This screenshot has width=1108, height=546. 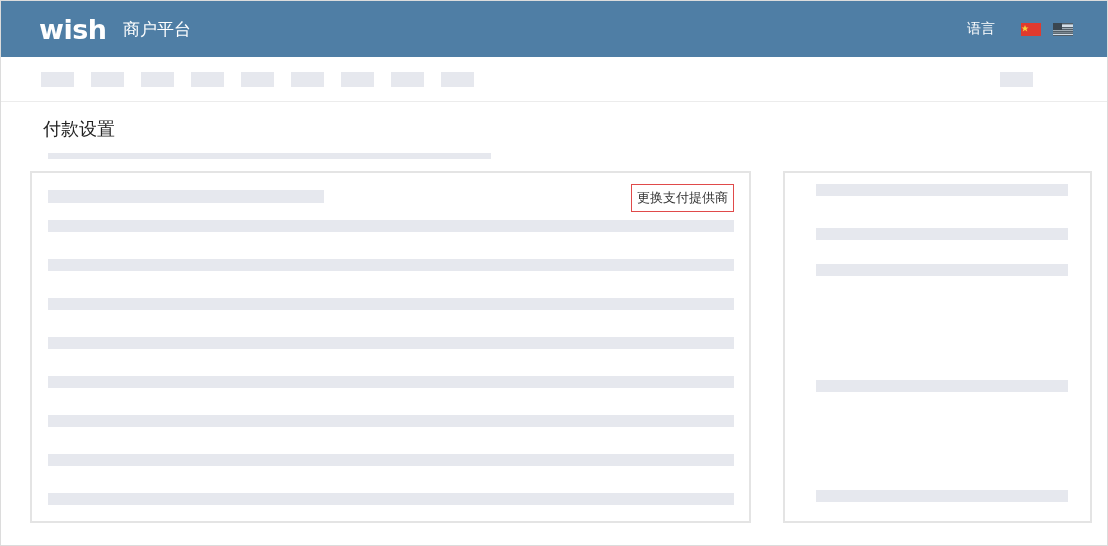 I want to click on platform-title: 商户平台, so click(x=156, y=29).